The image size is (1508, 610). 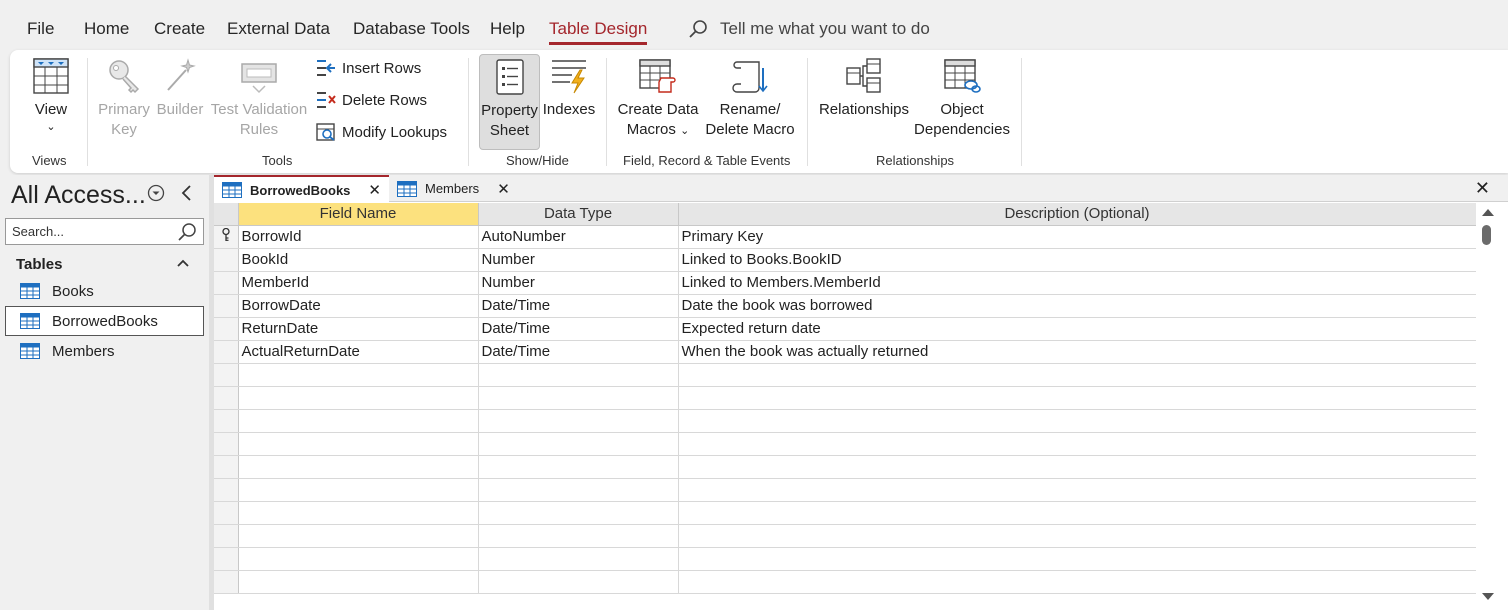 I want to click on scroll-down-arrow-icon, so click(x=1488, y=596).